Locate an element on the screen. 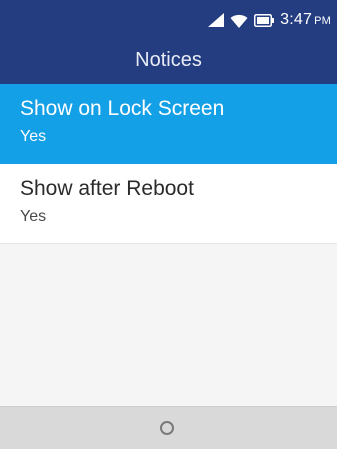  status-bar: 3:47 PM is located at coordinates (168, 19).